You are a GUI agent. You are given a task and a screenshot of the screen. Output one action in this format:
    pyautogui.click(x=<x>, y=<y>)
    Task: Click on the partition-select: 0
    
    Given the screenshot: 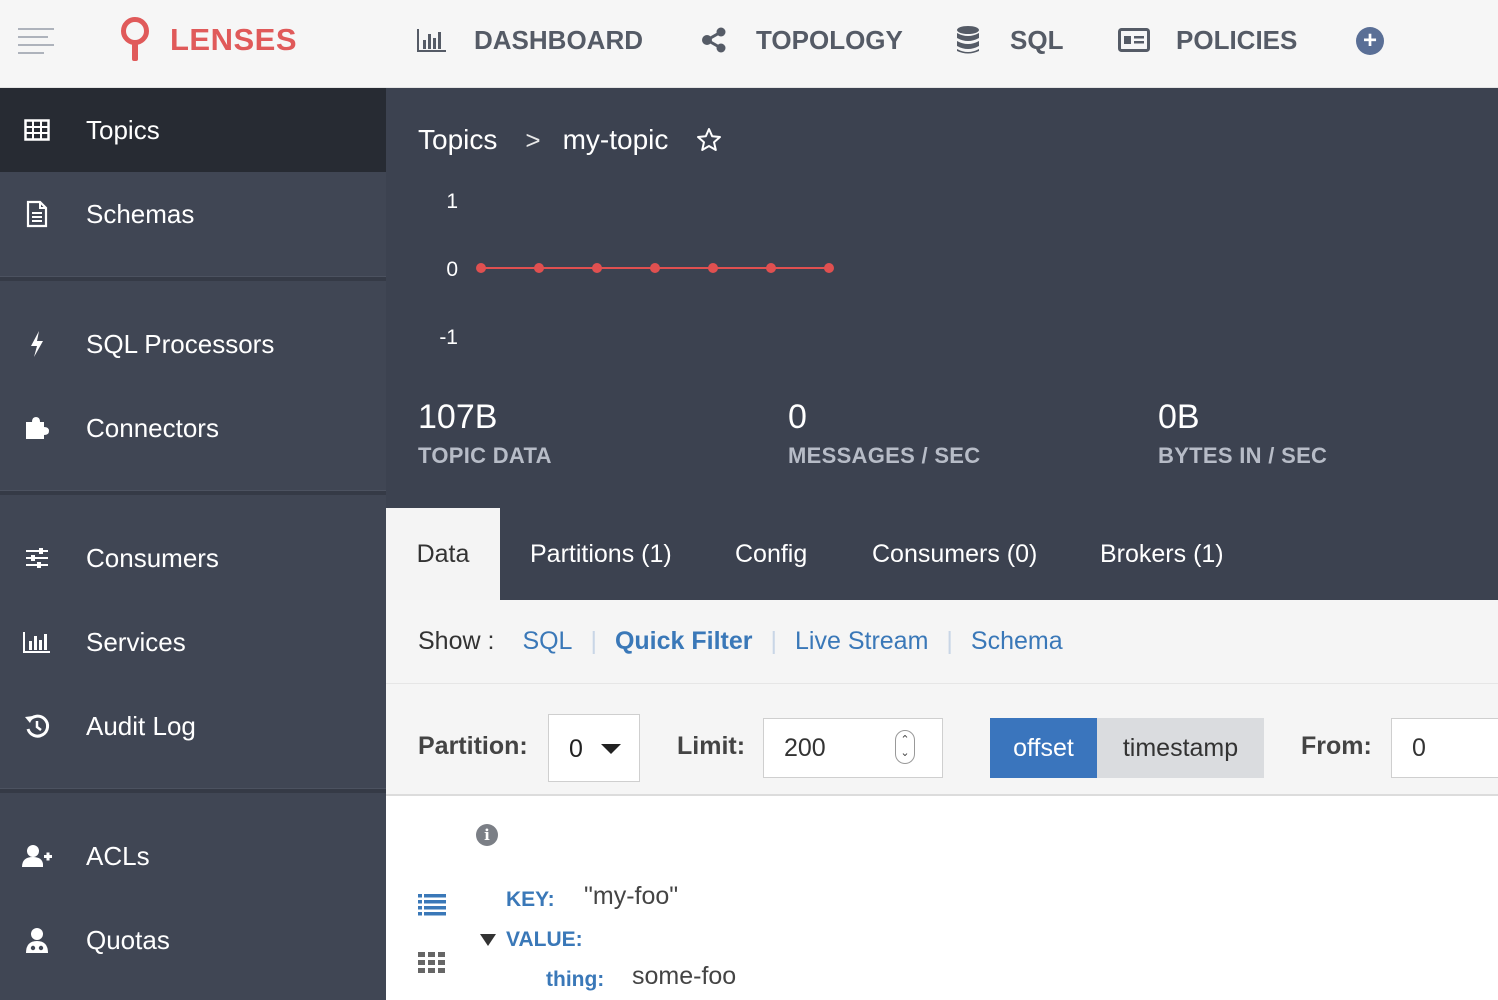 What is the action you would take?
    pyautogui.click(x=594, y=748)
    